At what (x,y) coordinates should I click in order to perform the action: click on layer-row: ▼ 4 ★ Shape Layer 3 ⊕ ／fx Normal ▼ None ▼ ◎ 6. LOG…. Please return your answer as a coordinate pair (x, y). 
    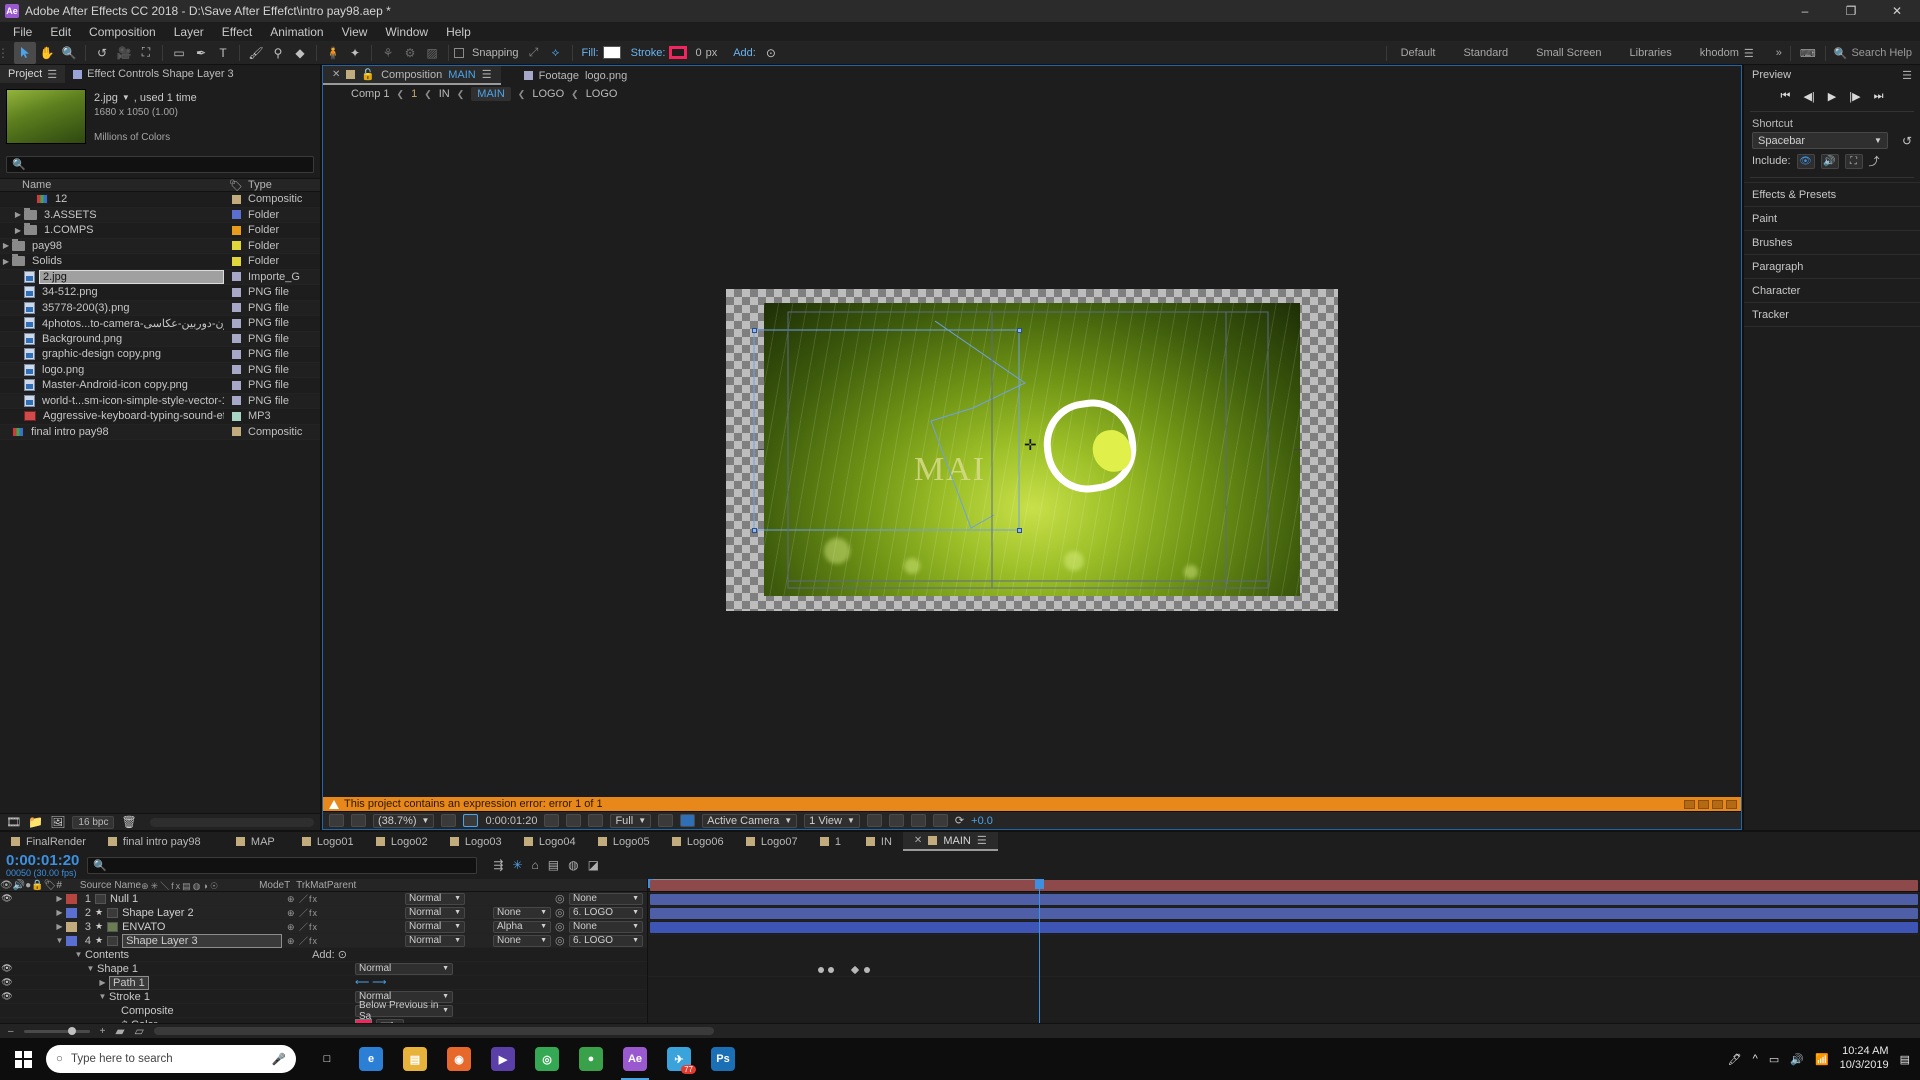
    Looking at the image, I should click on (323, 940).